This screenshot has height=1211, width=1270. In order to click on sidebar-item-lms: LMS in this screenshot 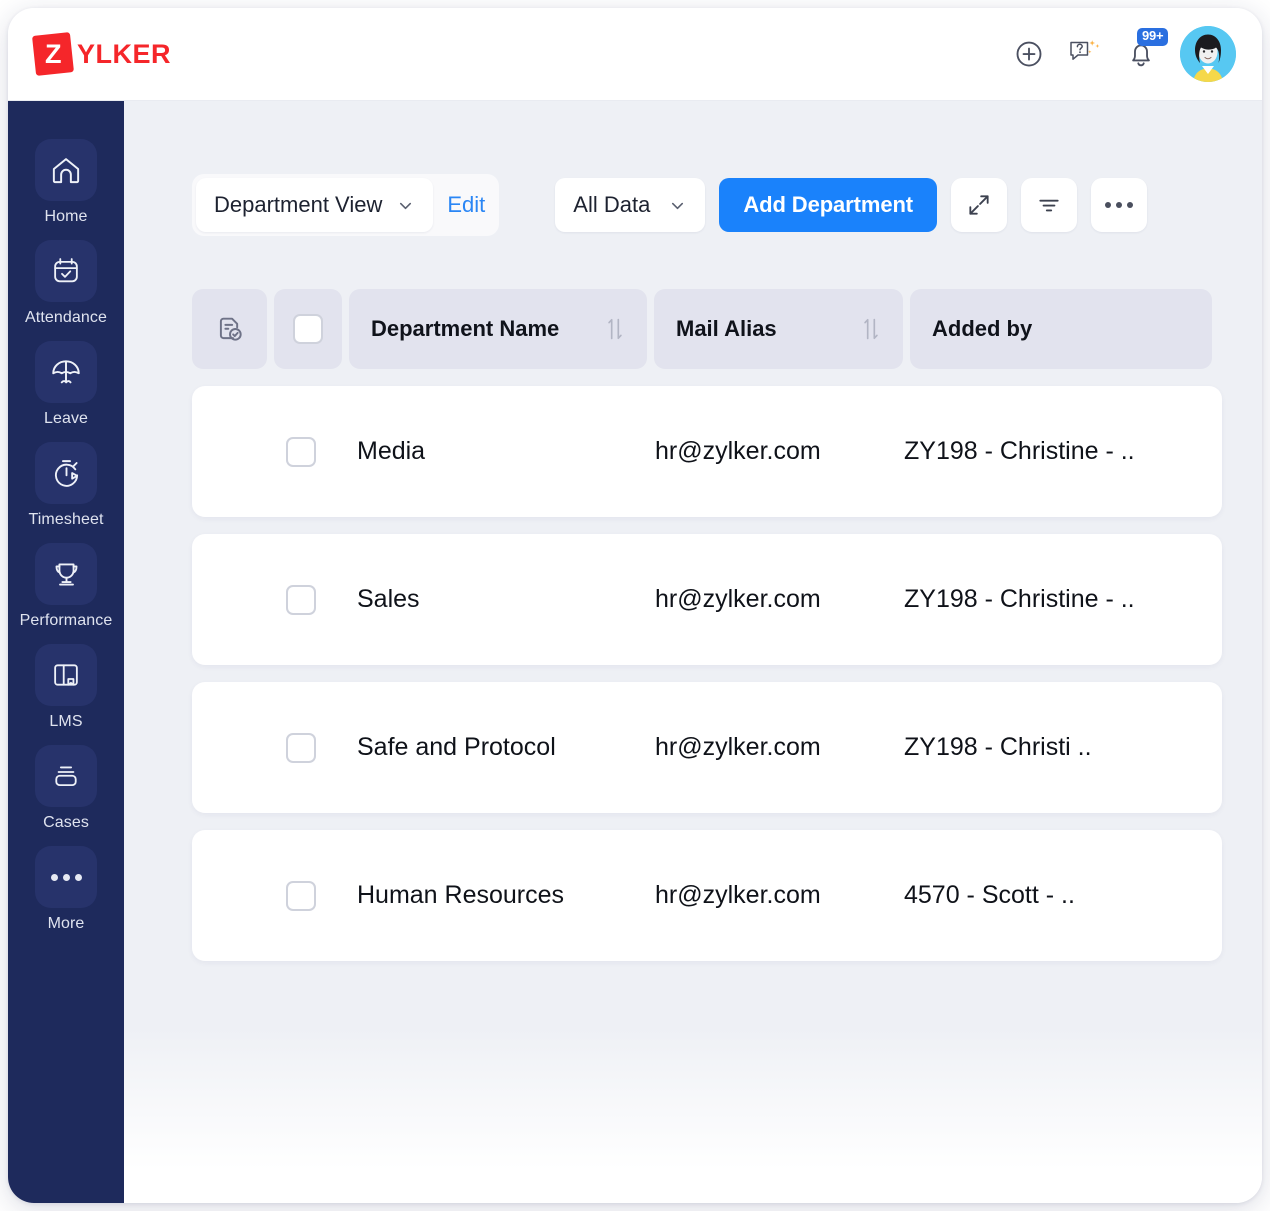, I will do `click(66, 687)`.